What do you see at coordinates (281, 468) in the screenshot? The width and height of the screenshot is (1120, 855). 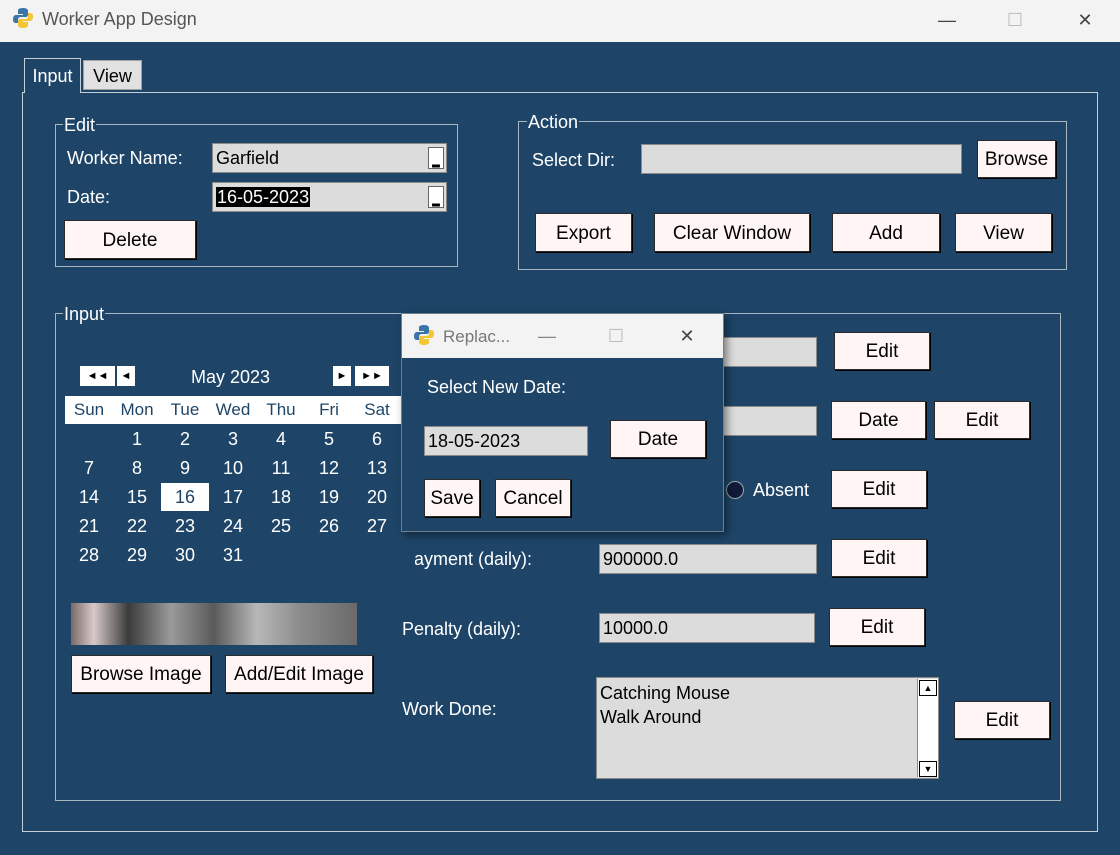 I see `calendar-day: 11` at bounding box center [281, 468].